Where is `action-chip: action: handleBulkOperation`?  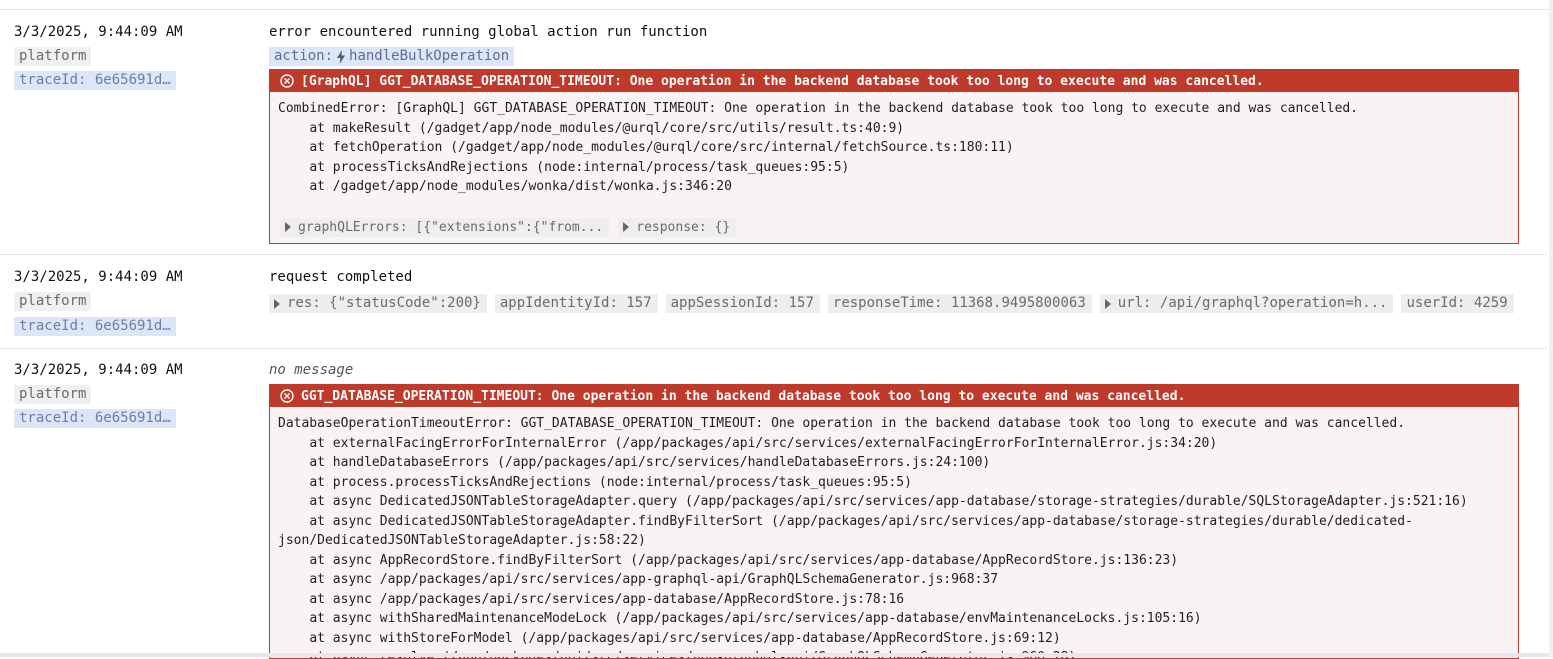 action-chip: action: handleBulkOperation is located at coordinates (392, 56).